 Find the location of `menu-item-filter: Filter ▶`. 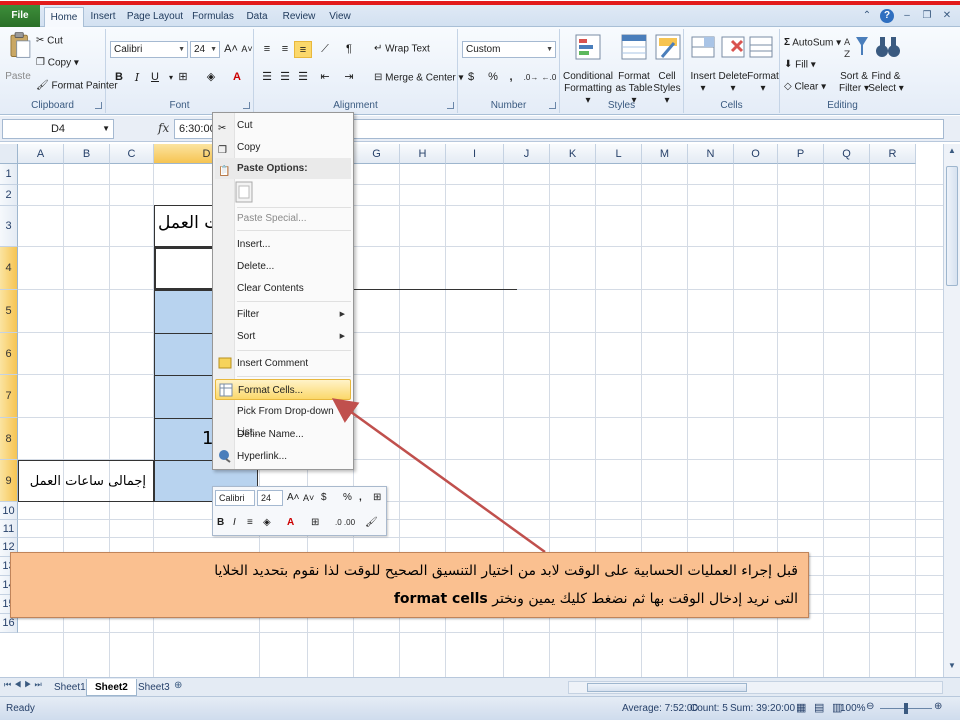

menu-item-filter: Filter ▶ is located at coordinates (283, 314).